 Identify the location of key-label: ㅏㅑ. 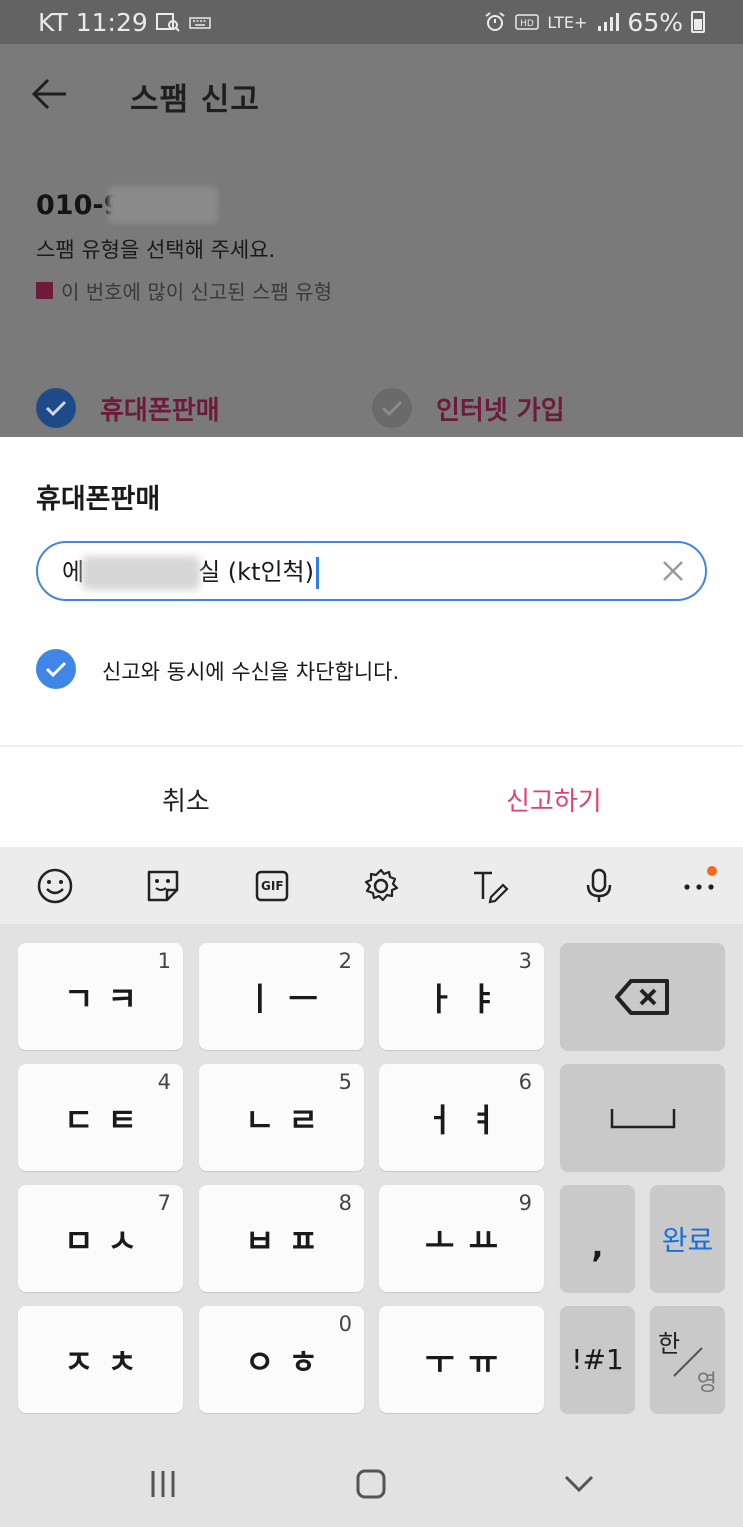
(468, 998).